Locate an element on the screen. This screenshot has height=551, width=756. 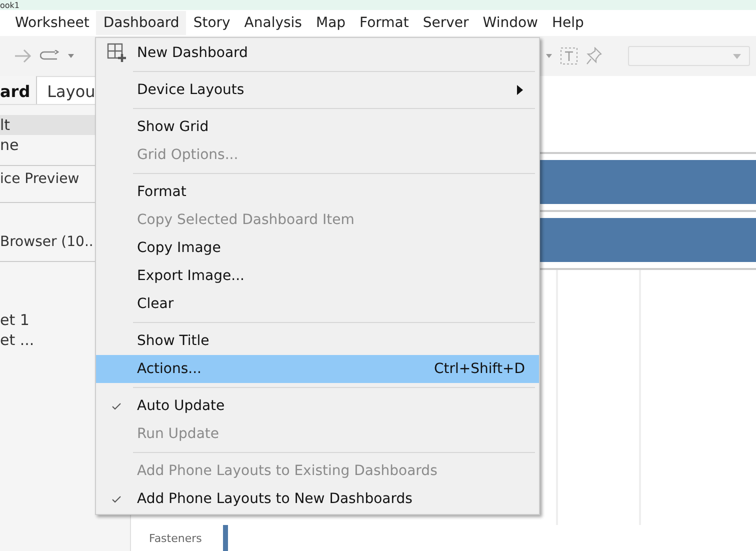
menu-item: Auto Update is located at coordinates (317, 406).